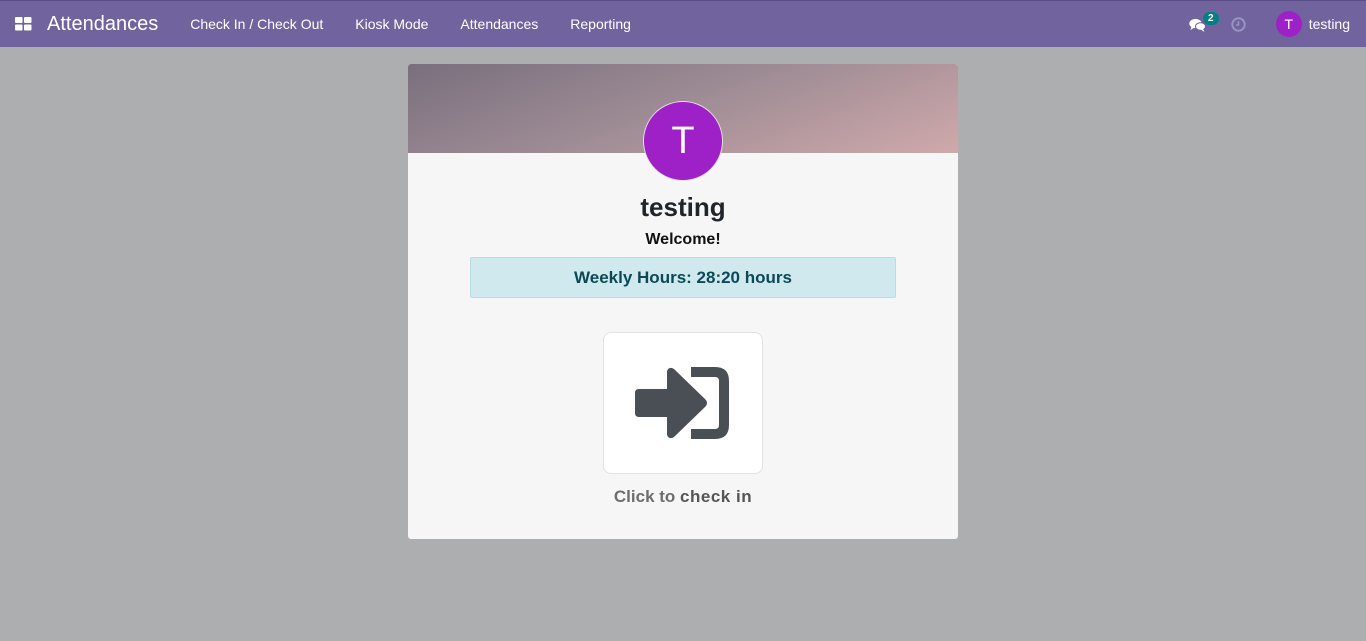 This screenshot has width=1366, height=641. Describe the element at coordinates (23, 24) in the screenshot. I see `app-menu-icon` at that location.